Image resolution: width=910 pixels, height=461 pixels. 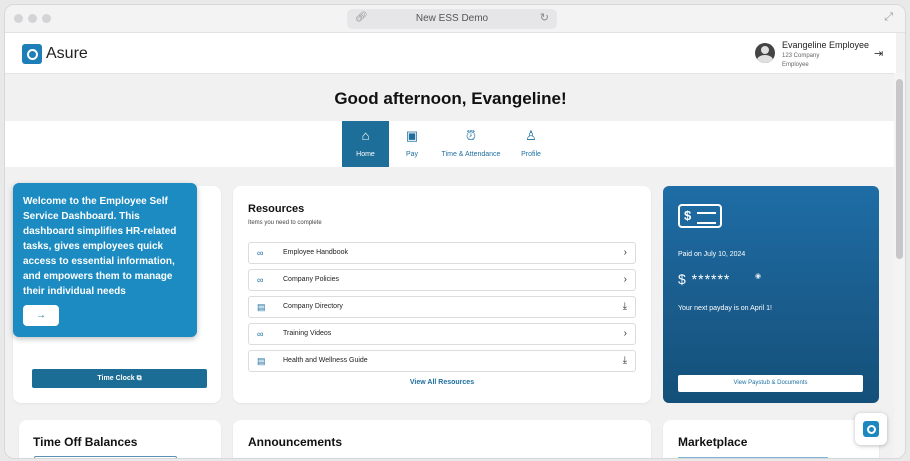 What do you see at coordinates (295, 442) in the screenshot?
I see `announcements-title: Announcements` at bounding box center [295, 442].